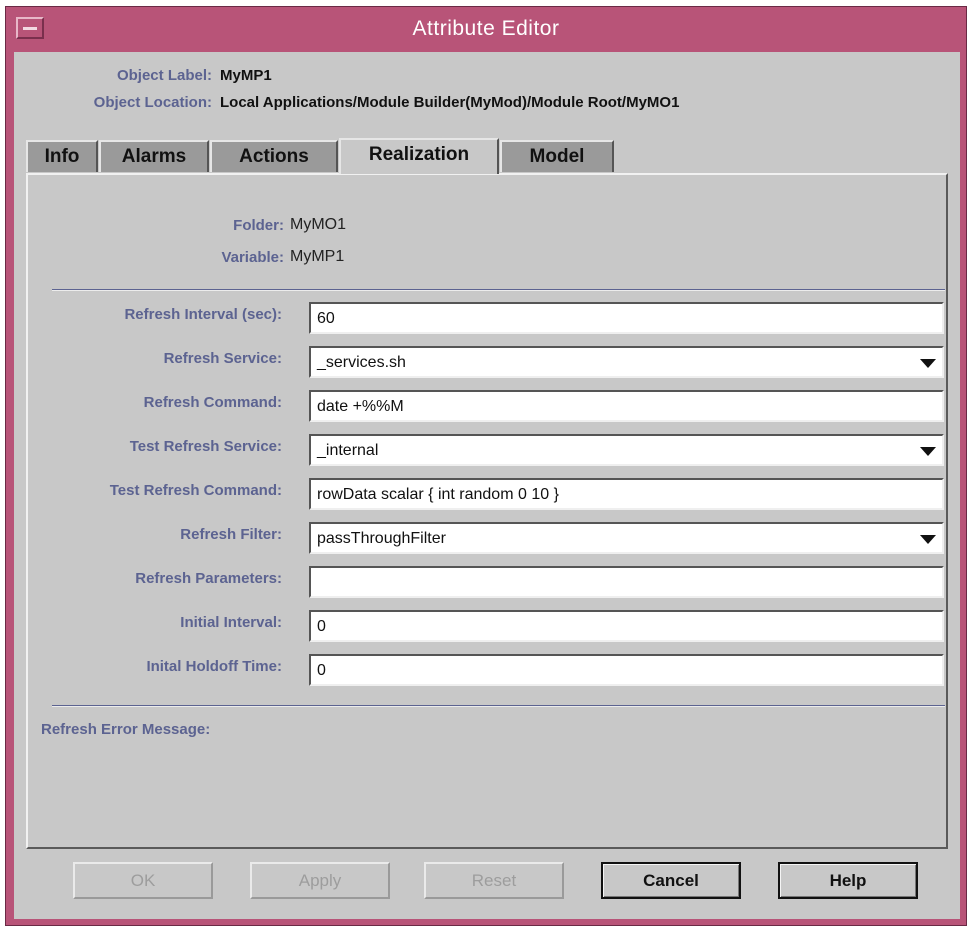  I want to click on test-refresh-service-label: Test Refresh Service:, so click(205, 446).